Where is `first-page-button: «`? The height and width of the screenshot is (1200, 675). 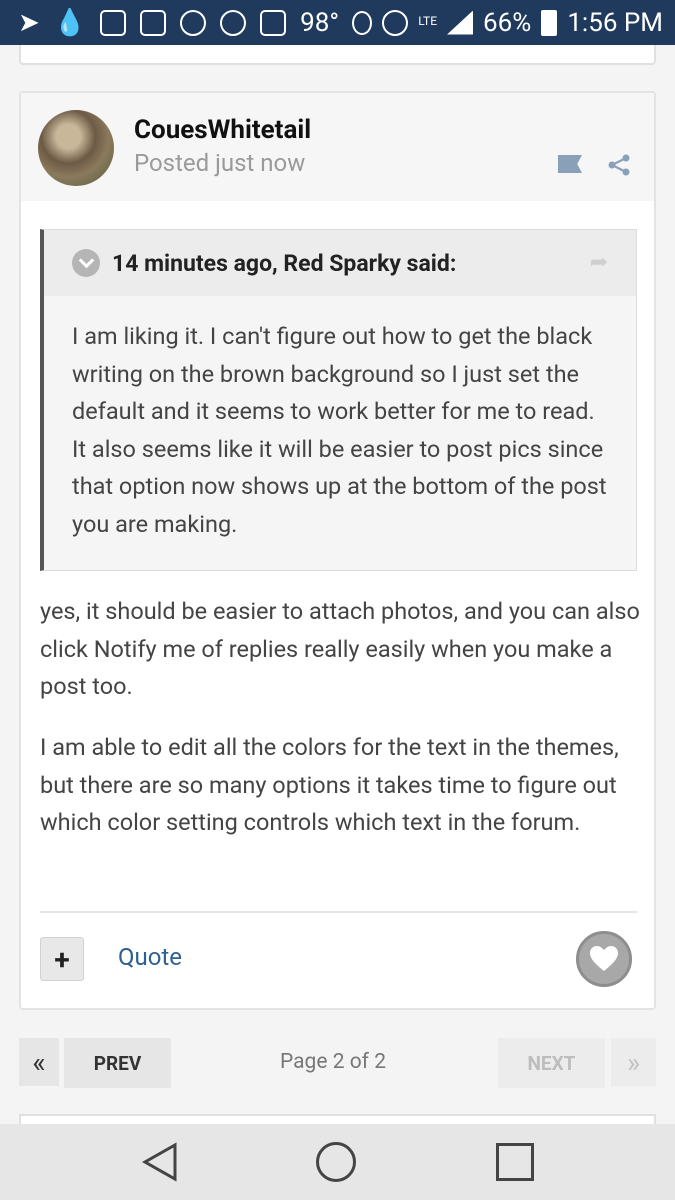 first-page-button: « is located at coordinates (39, 1062).